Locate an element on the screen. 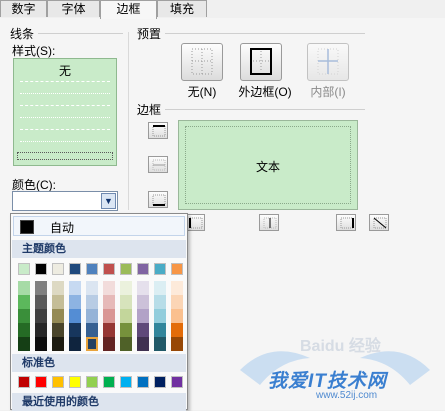 This screenshot has width=445, height=411. color-dropdown: ▼ is located at coordinates (65, 201).